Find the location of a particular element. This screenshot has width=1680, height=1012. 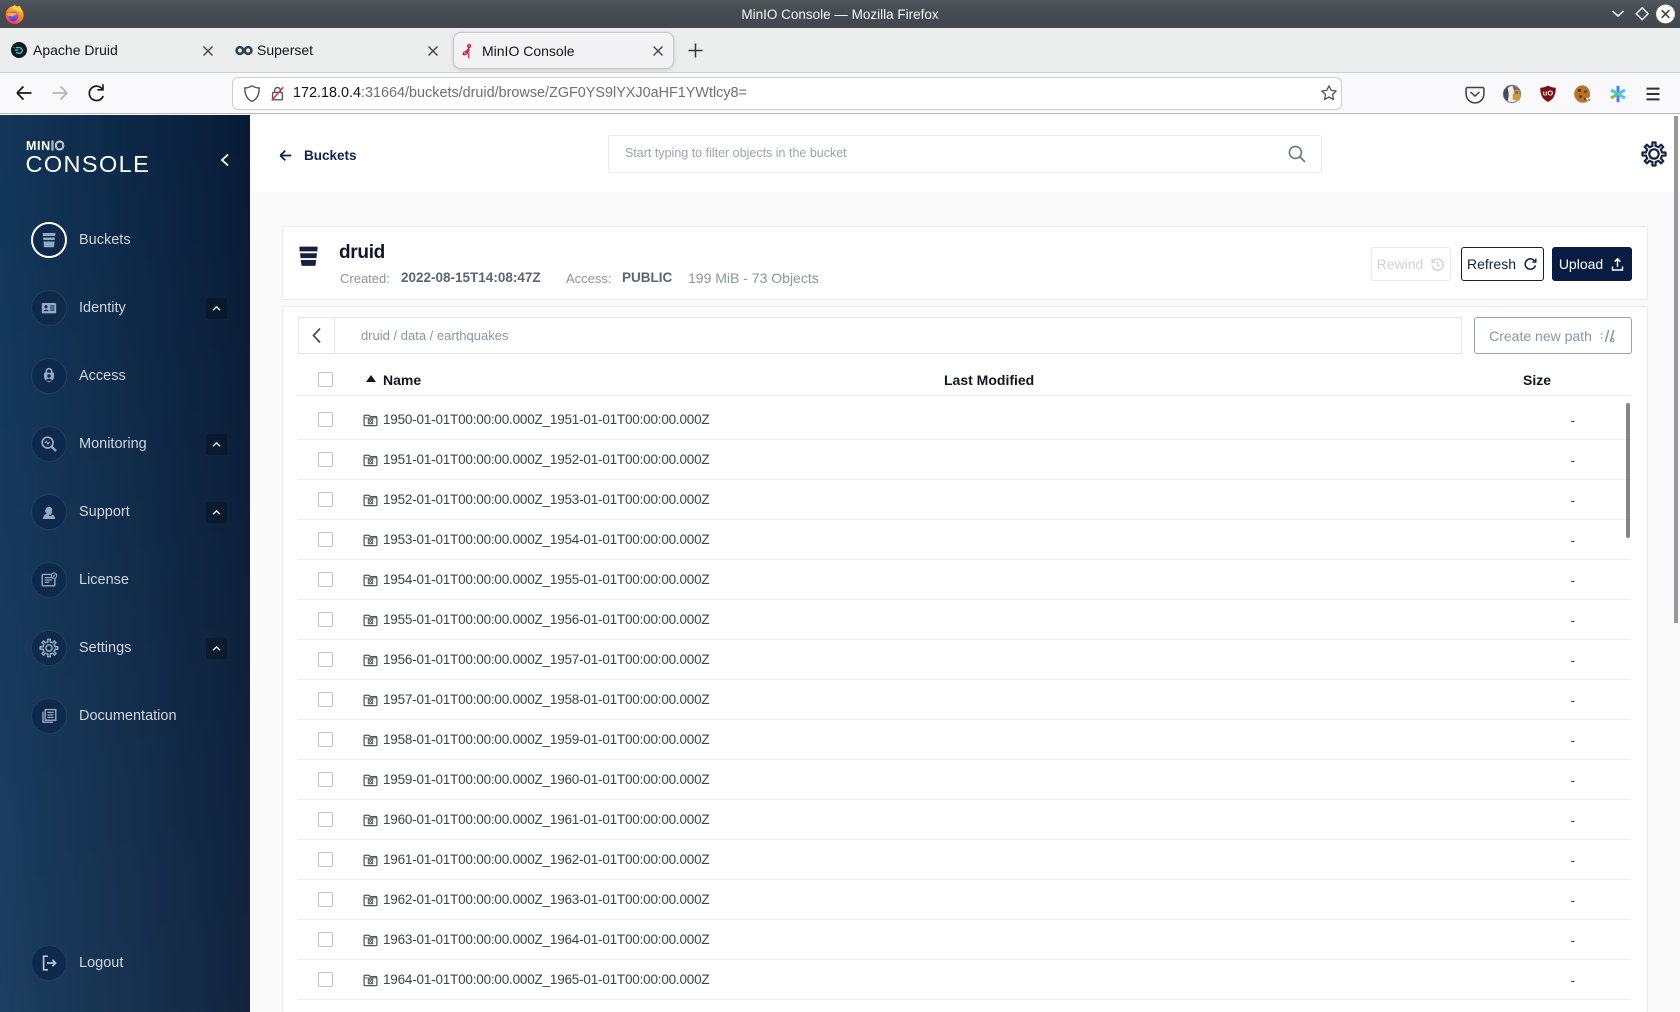

svg-text: uO is located at coordinates (1548, 93).